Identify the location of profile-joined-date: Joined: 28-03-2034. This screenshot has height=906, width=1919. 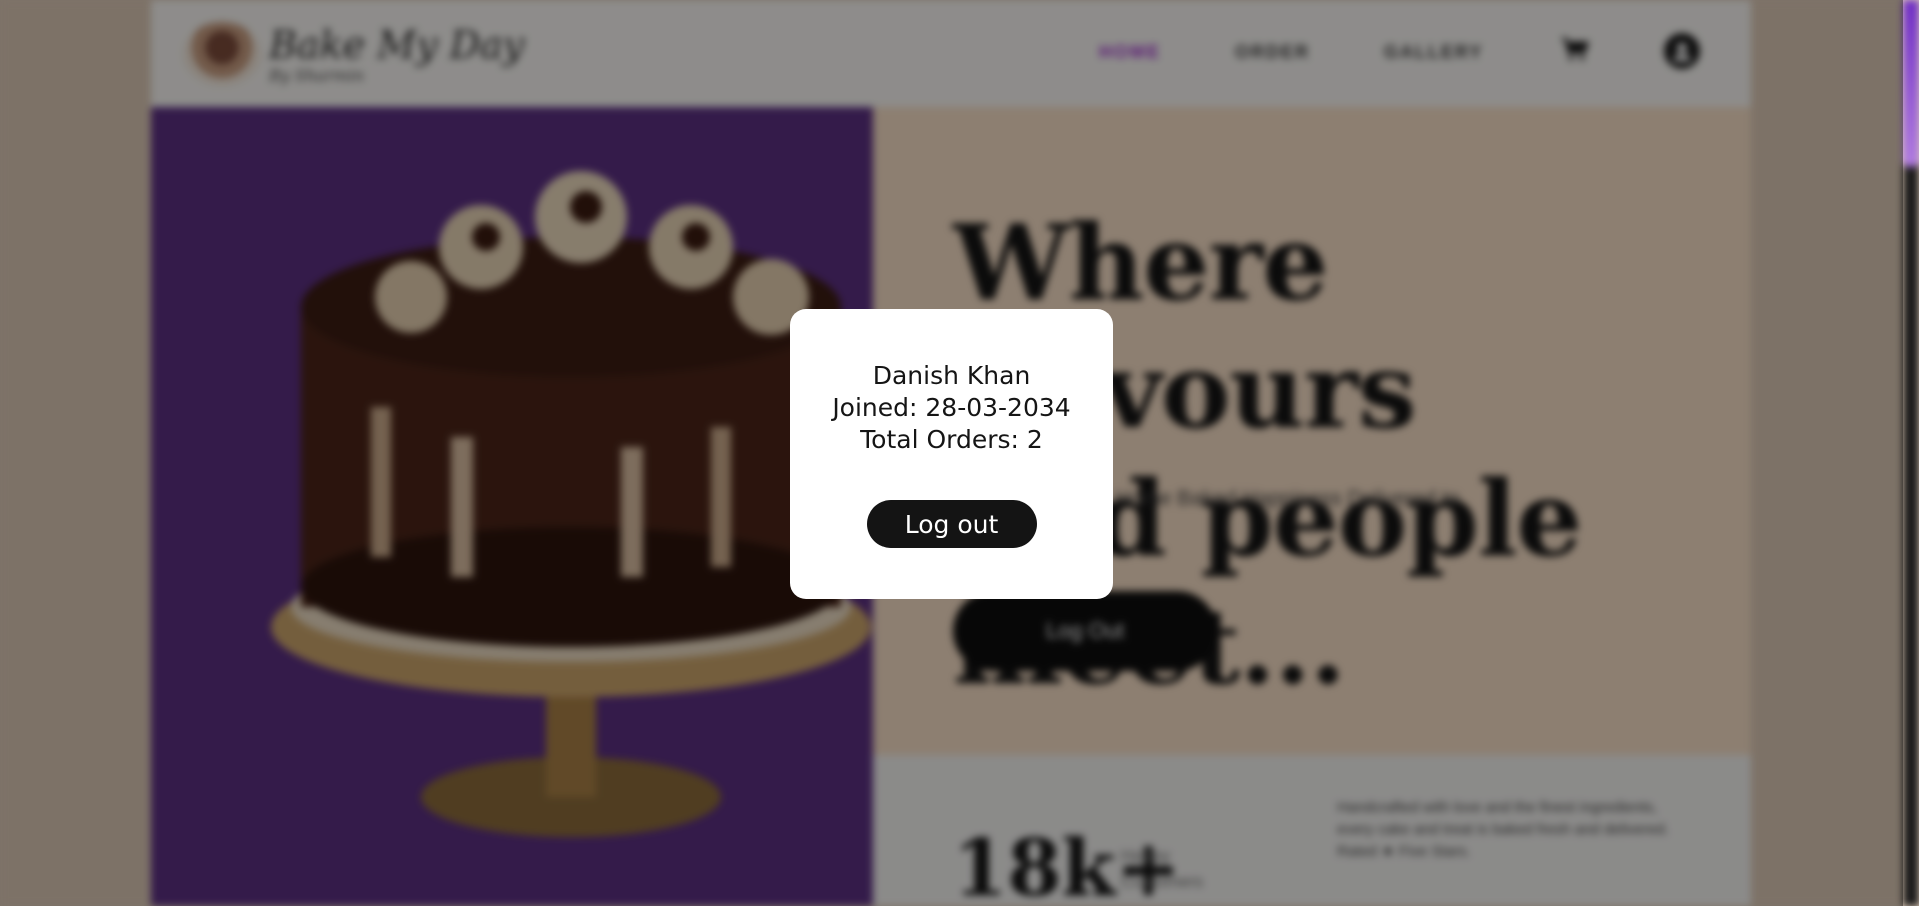
(951, 407).